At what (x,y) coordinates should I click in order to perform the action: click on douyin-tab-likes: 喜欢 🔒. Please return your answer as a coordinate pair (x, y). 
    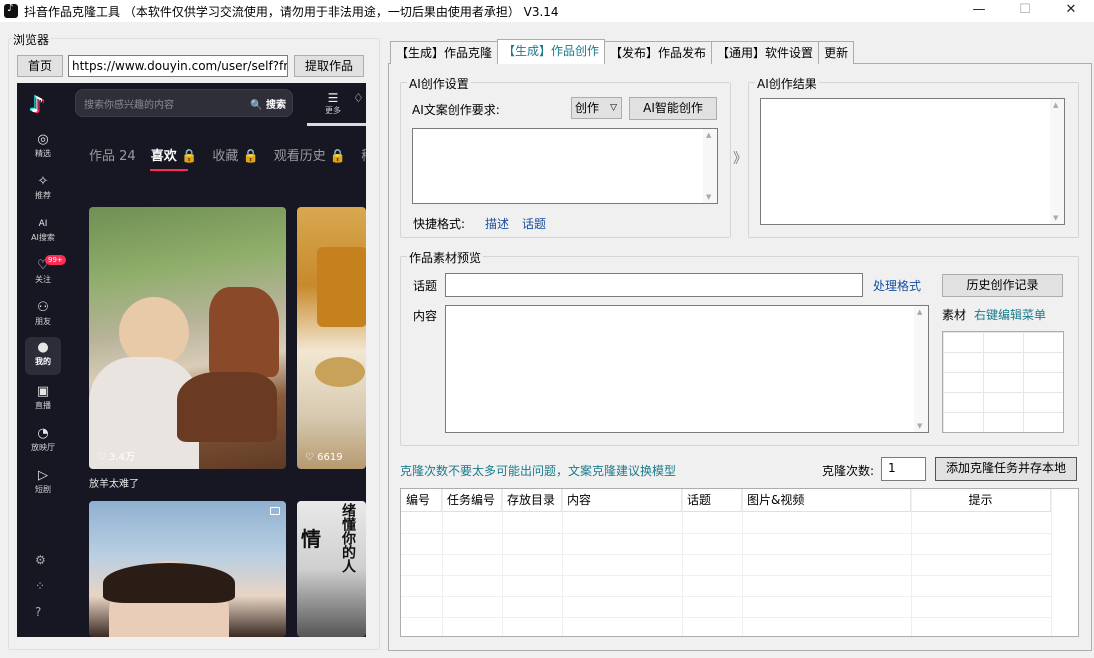
    Looking at the image, I should click on (174, 154).